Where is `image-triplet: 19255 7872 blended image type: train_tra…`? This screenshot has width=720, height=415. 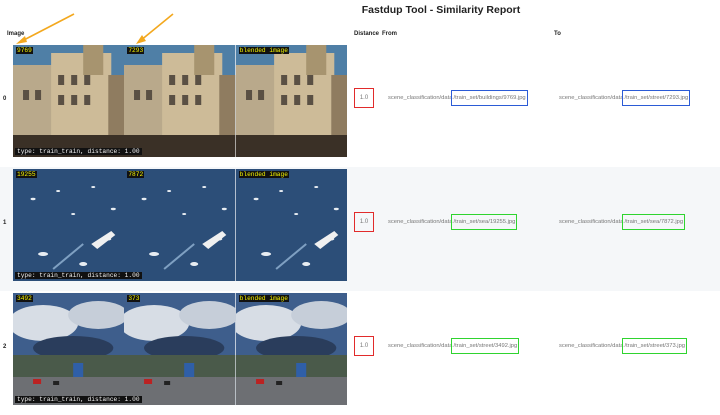 image-triplet: 19255 7872 blended image type: train_tra… is located at coordinates (180, 225).